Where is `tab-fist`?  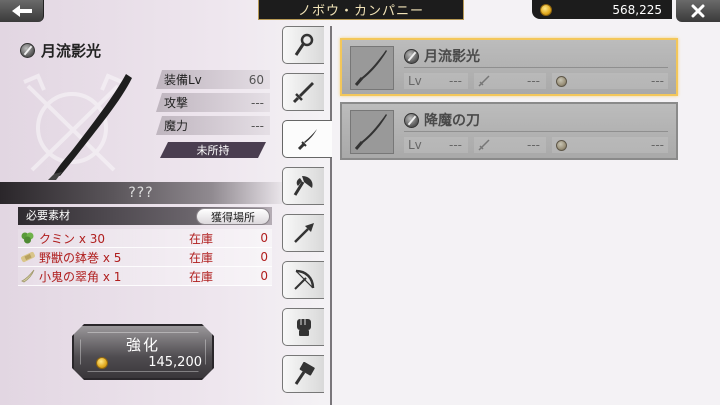
tab-fist is located at coordinates (303, 327).